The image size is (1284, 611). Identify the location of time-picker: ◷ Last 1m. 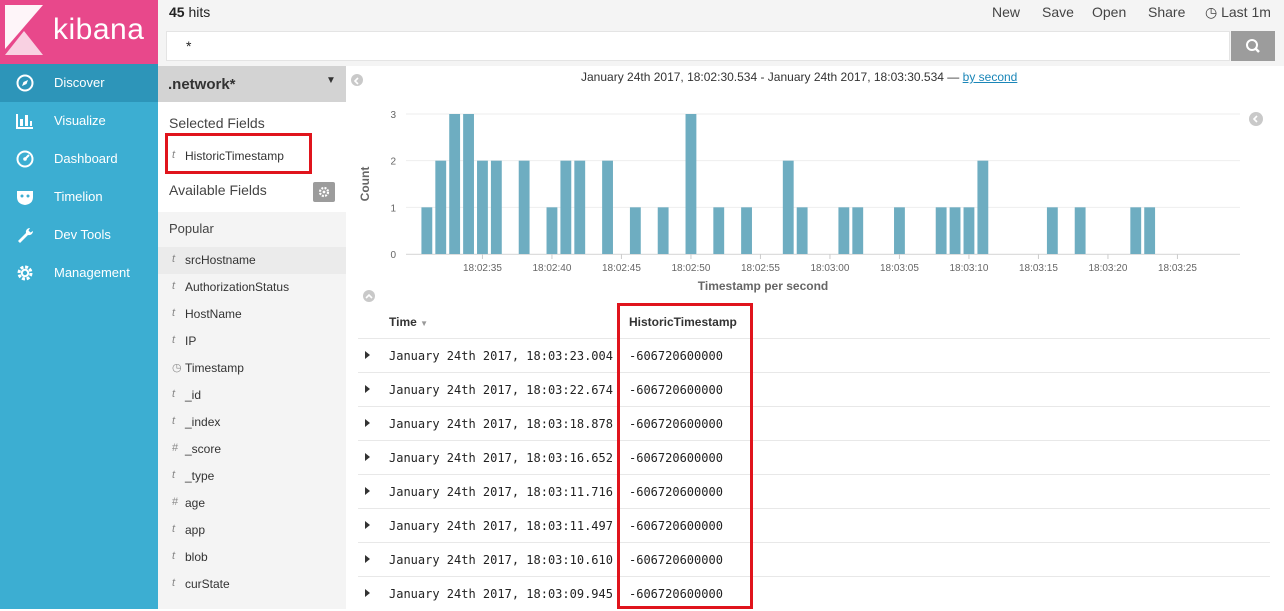
(1238, 12).